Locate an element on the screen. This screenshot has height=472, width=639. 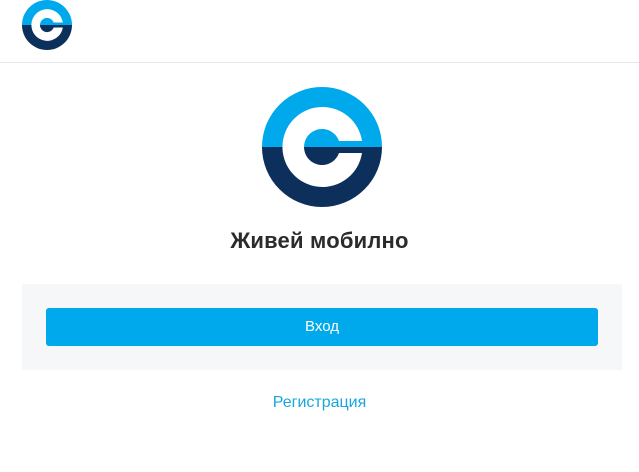
hero-logo-icon is located at coordinates (322, 147).